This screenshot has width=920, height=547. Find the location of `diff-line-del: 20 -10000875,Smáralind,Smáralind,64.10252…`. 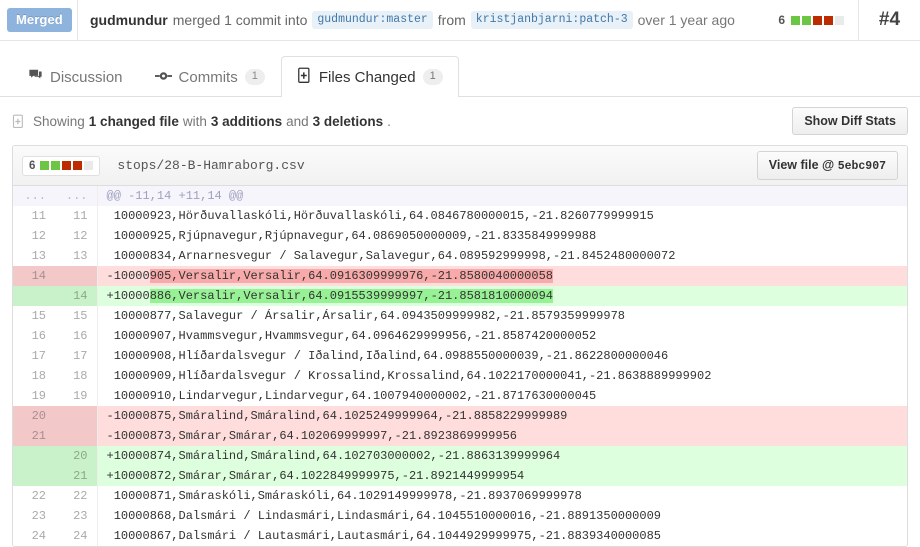

diff-line-del: 20 -10000875,Smáralind,Smáralind,64.10252… is located at coordinates (460, 416).